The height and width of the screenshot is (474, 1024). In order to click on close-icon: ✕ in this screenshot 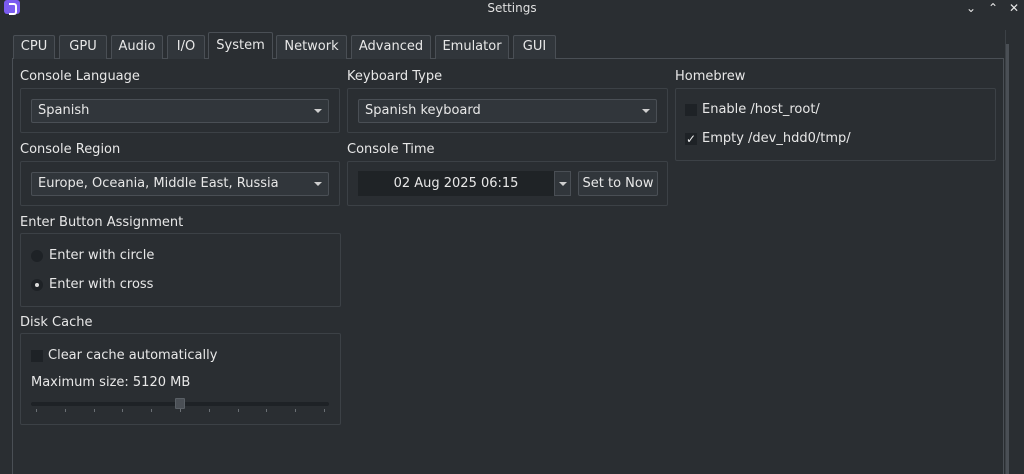, I will do `click(1014, 8)`.